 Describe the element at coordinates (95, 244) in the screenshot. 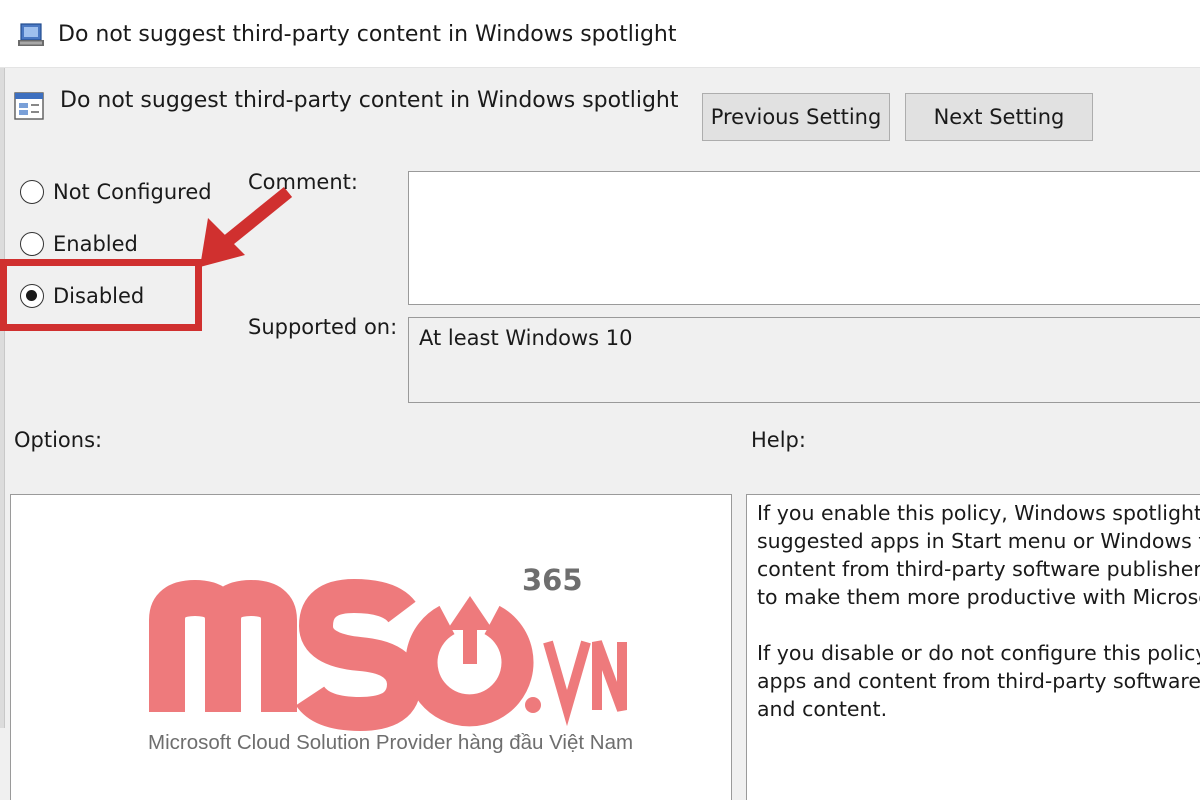

I see `radio-label: Enabled` at that location.